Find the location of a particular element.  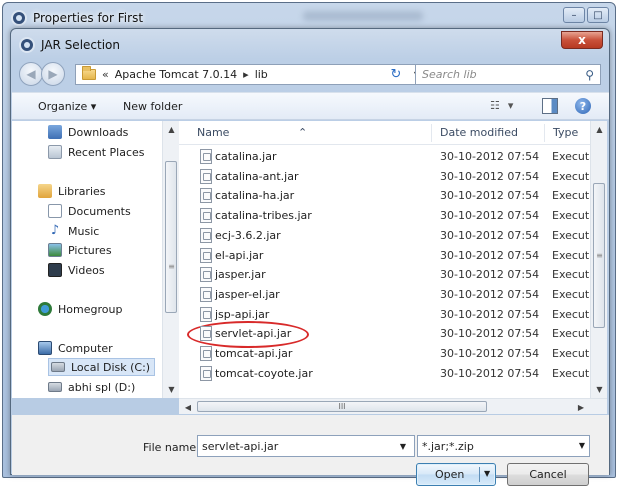

nav-item-label: Recent Places is located at coordinates (106, 152).